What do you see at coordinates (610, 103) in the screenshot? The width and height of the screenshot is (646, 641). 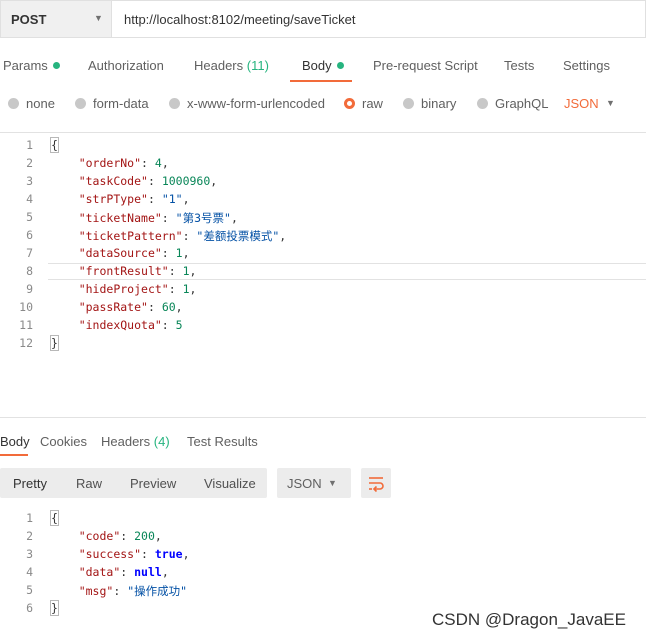 I see `chevron-down-icon: ▼` at bounding box center [610, 103].